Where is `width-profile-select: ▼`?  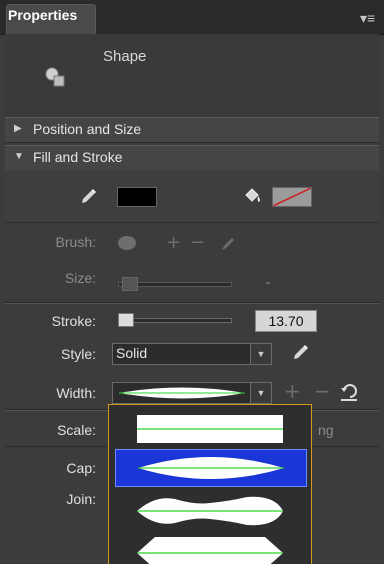 width-profile-select: ▼ is located at coordinates (192, 393).